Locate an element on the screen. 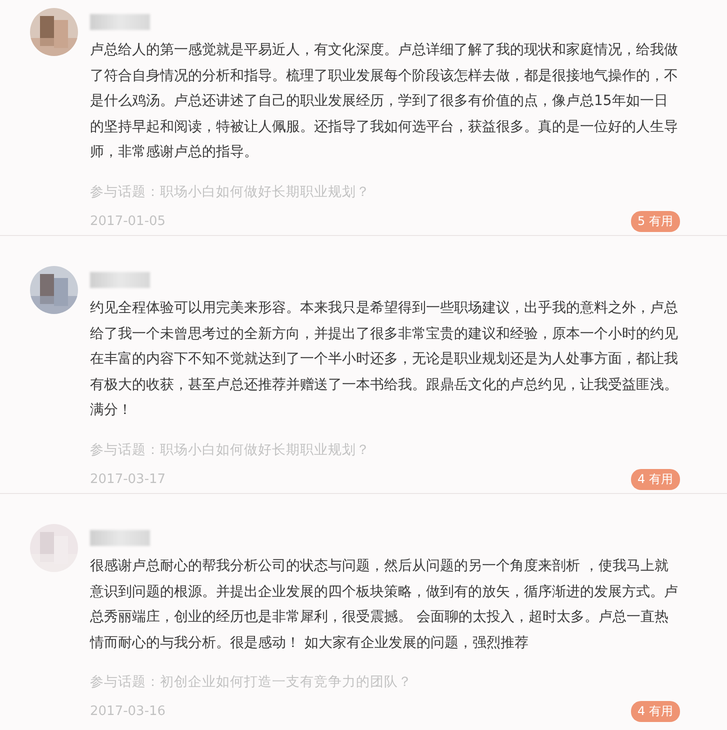 The height and width of the screenshot is (730, 727). useful-button: 5 有用 is located at coordinates (655, 221).